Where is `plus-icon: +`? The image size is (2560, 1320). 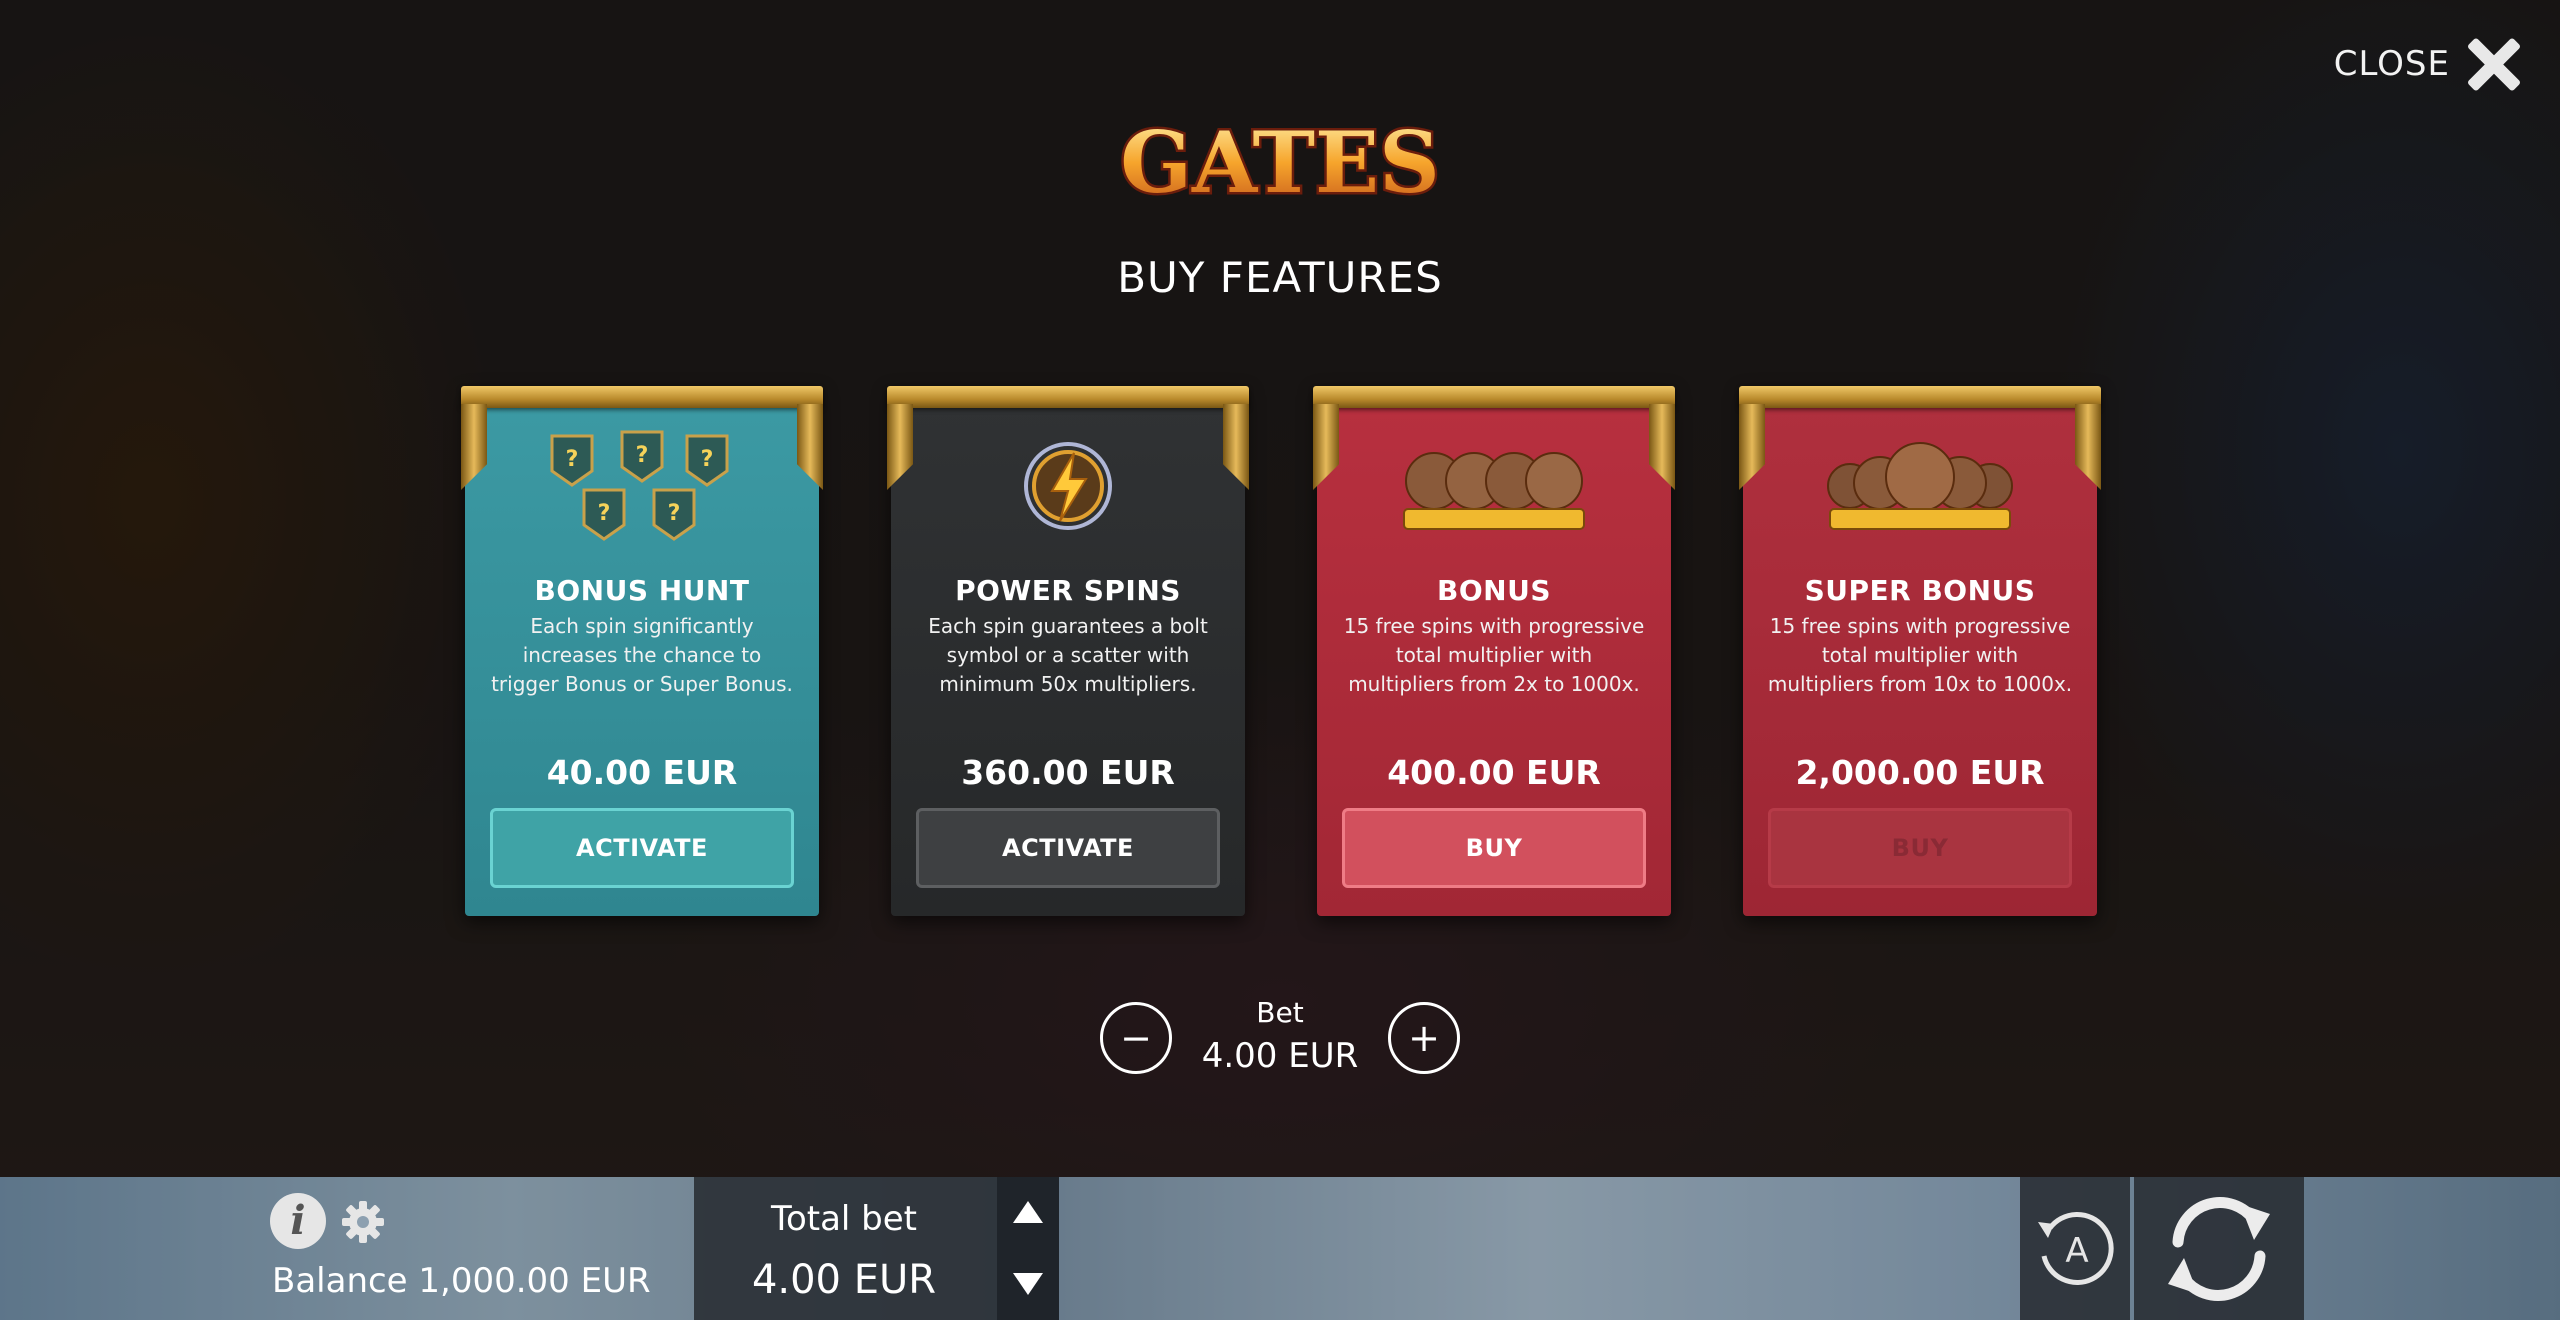
plus-icon: + is located at coordinates (1424, 1038).